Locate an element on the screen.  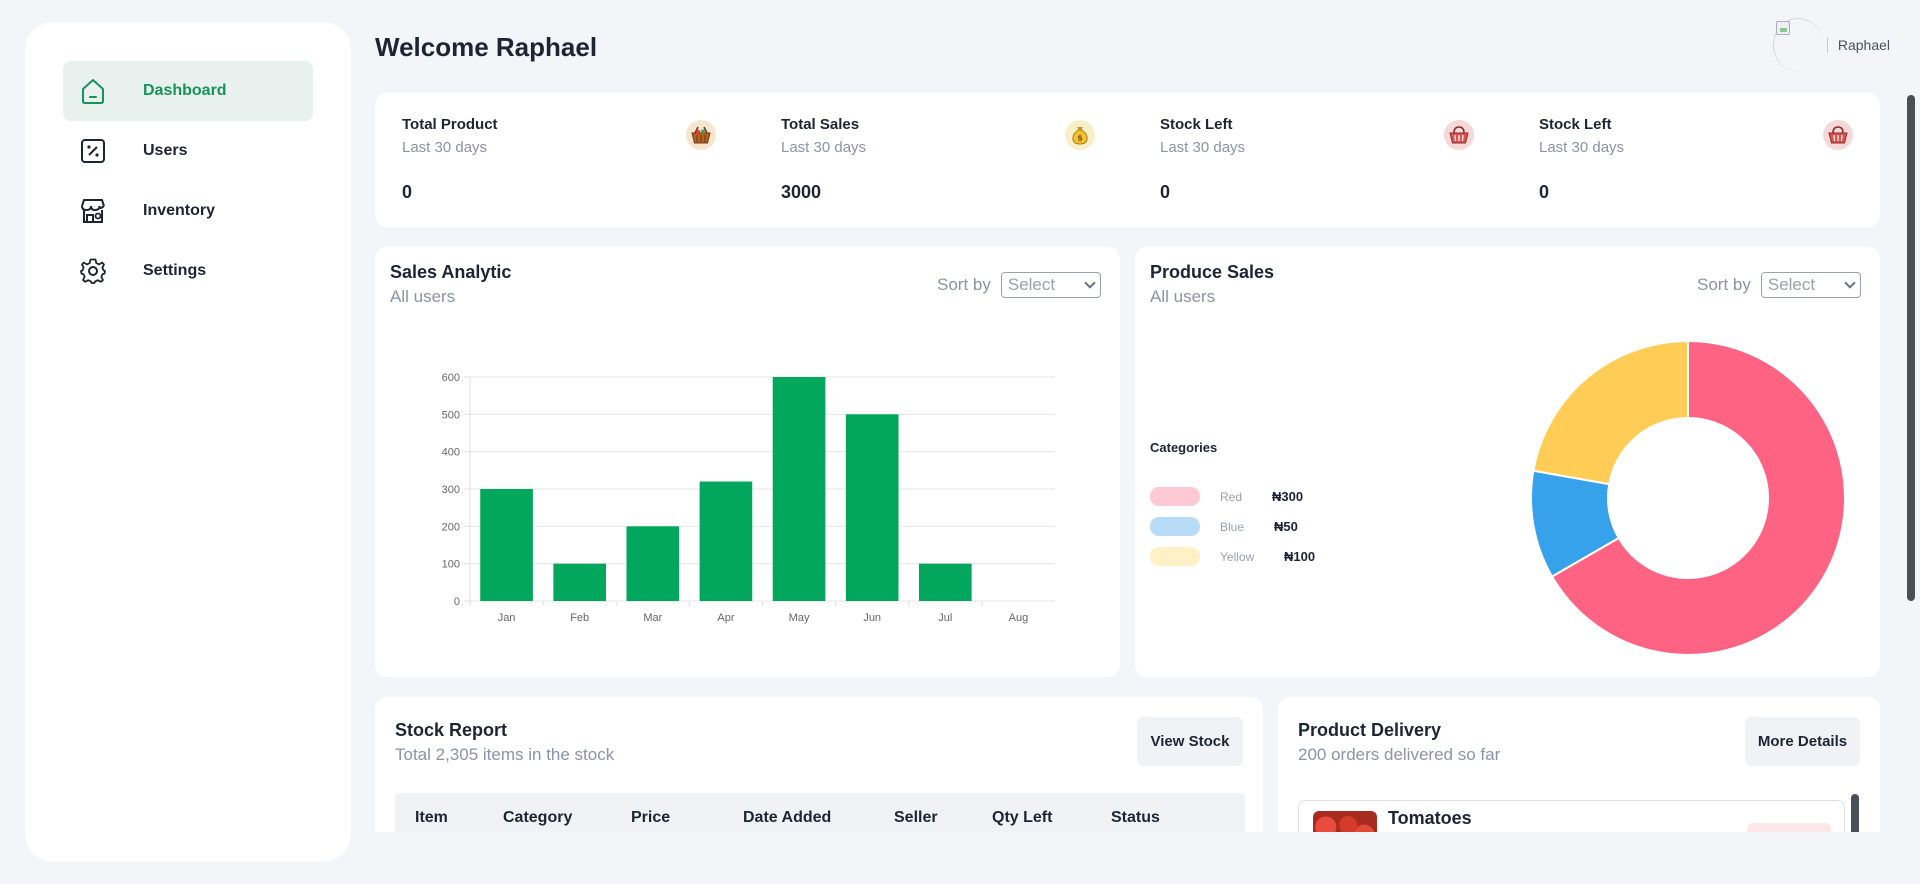
sidebar-item-inventory: Inventory is located at coordinates (188, 211).